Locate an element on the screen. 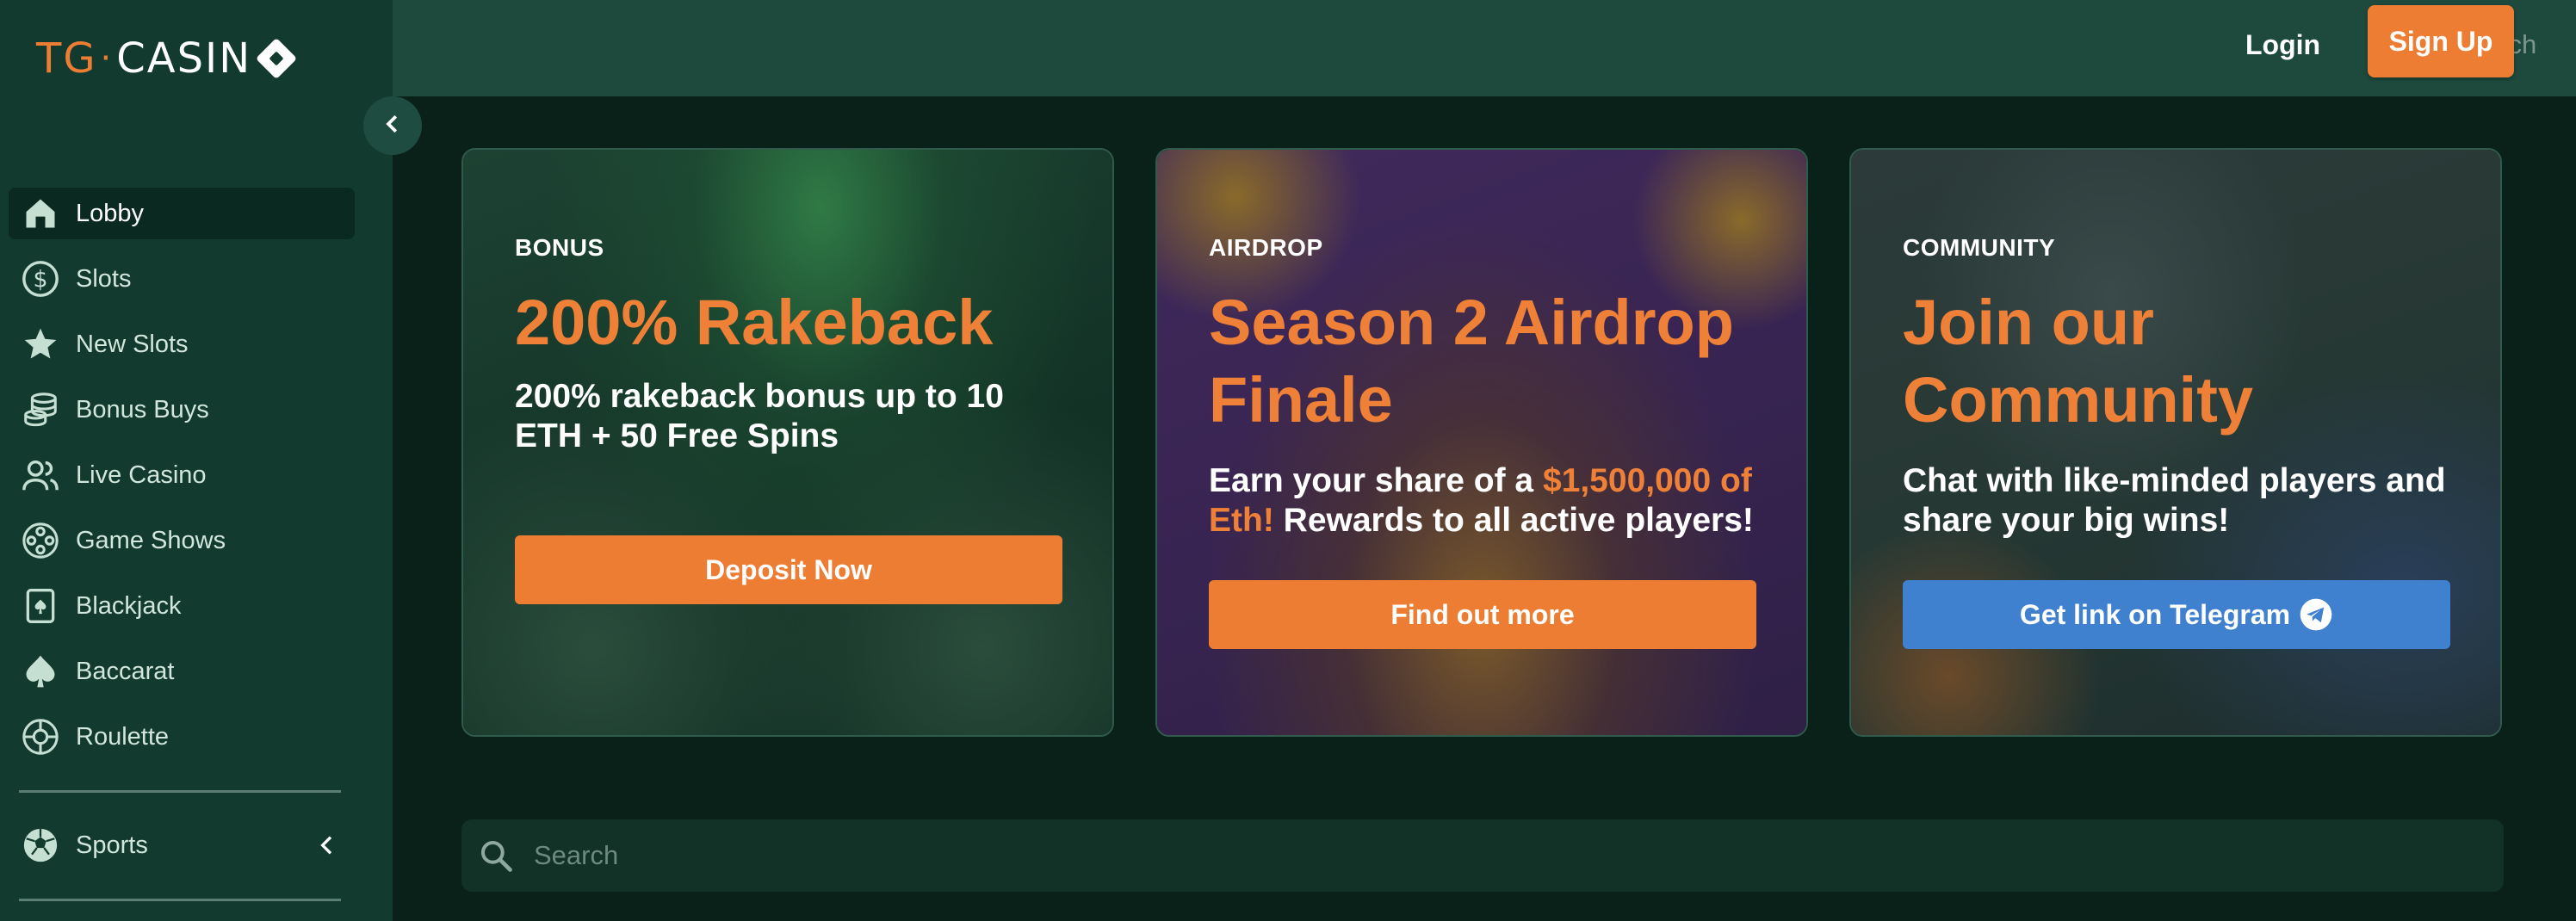 Image resolution: width=2576 pixels, height=921 pixels. sidebar-item-label: Slots is located at coordinates (104, 278).